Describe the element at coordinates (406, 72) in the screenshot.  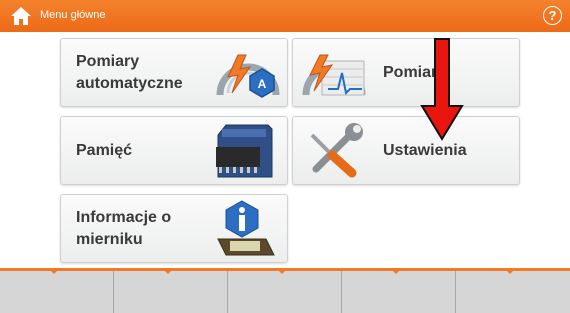
I see `tile-measurements: Pomiary` at that location.